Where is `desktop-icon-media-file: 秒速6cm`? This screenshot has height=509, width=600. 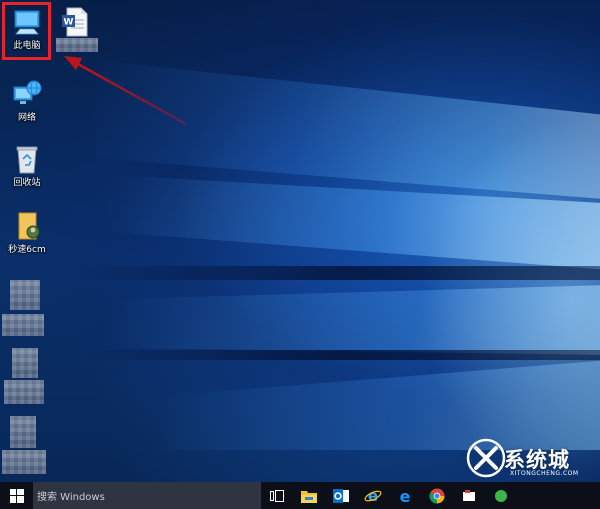 desktop-icon-media-file: 秒速6cm is located at coordinates (27, 233).